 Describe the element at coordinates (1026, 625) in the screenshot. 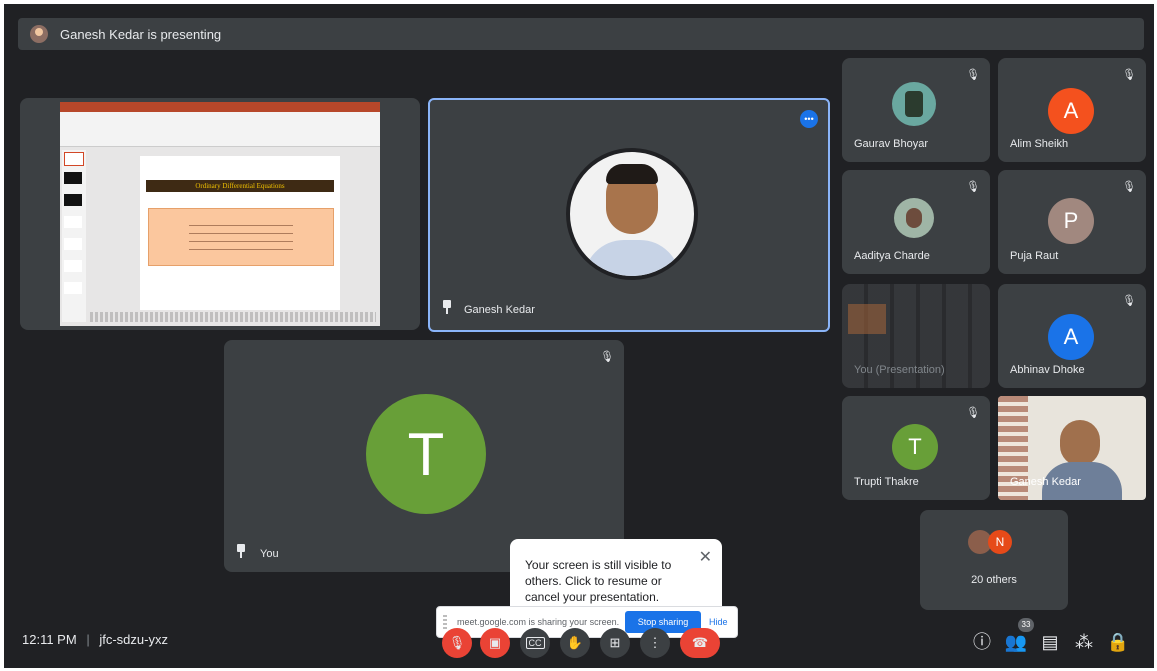

I see `participants-badge: 33` at that location.